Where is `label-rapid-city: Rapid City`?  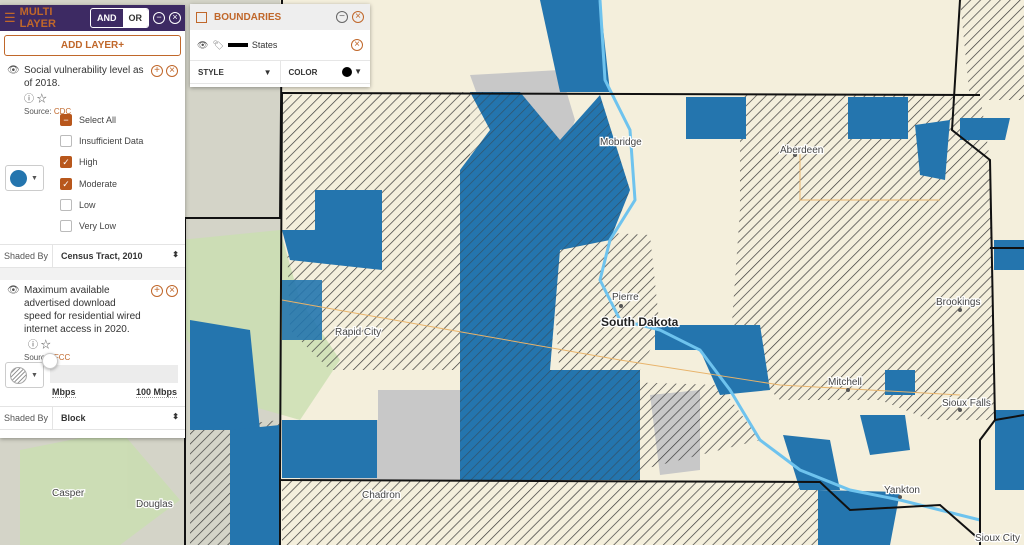
label-rapid-city: Rapid City is located at coordinates (358, 332).